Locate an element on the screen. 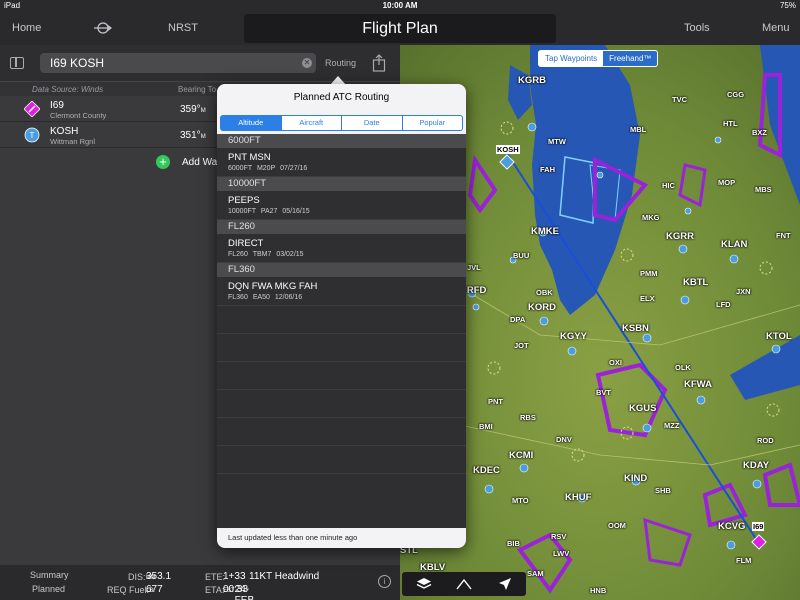 This screenshot has width=800, height=600. map-draw-mode-toggle: Tap Waypoints Freehand™ is located at coordinates (598, 58).